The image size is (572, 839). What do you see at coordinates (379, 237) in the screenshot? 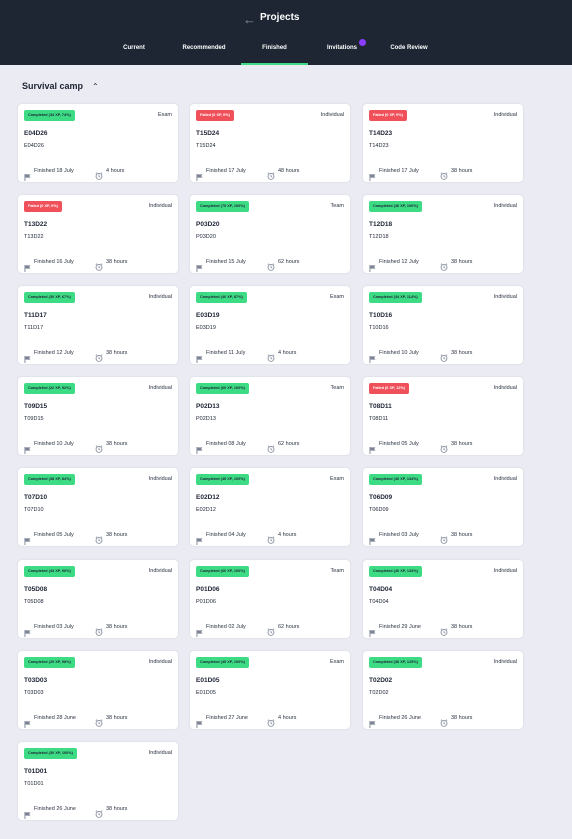
I see `project-code: T12D18` at bounding box center [379, 237].